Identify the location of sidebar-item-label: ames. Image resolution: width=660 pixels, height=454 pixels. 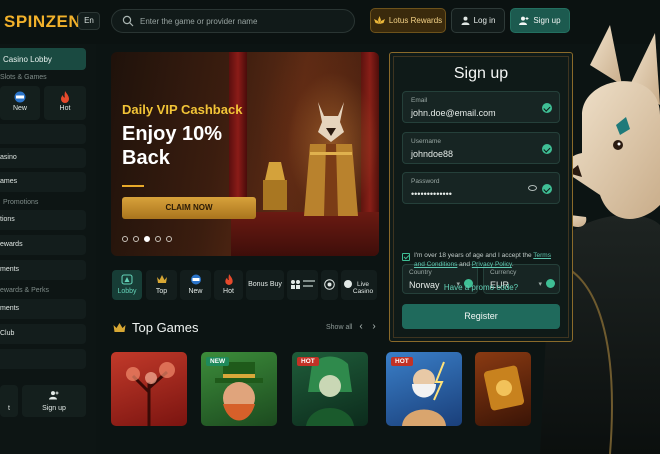
(9, 181).